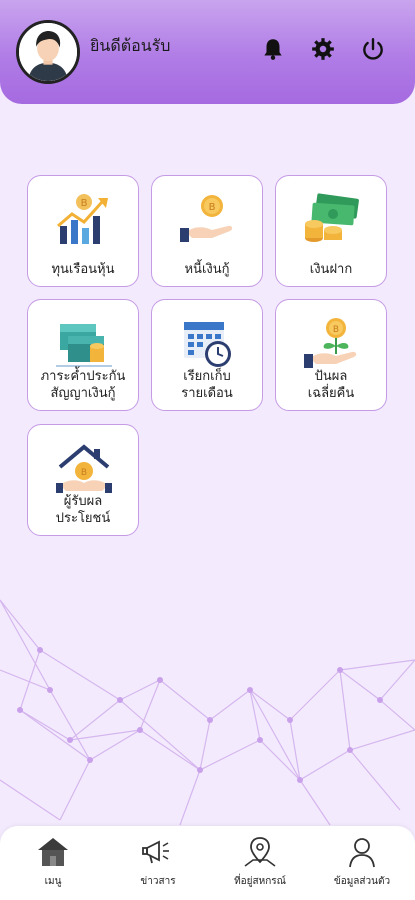 This screenshot has width=415, height=900. Describe the element at coordinates (207, 344) in the screenshot. I see `calendar-clock-icon` at that location.